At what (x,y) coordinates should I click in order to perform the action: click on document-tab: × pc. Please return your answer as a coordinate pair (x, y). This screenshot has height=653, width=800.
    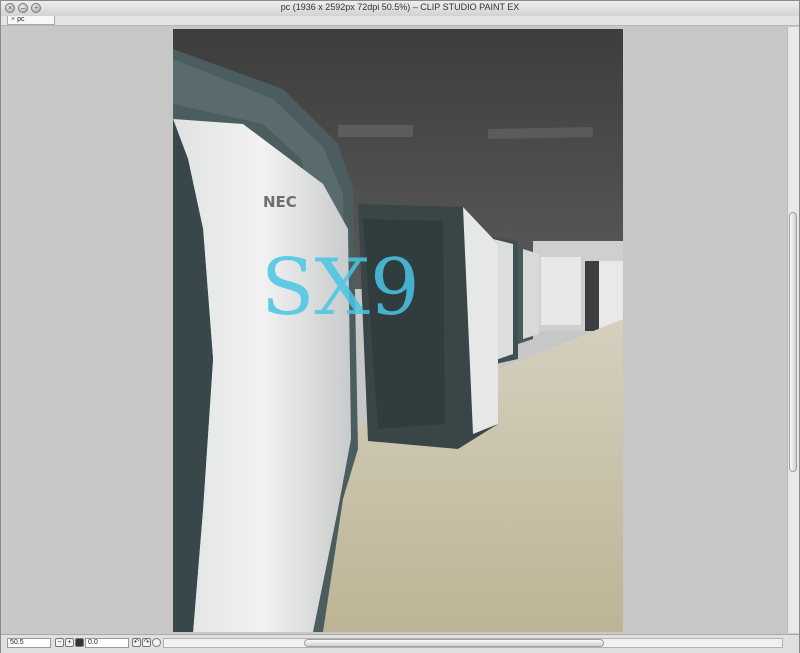
    Looking at the image, I should click on (31, 20).